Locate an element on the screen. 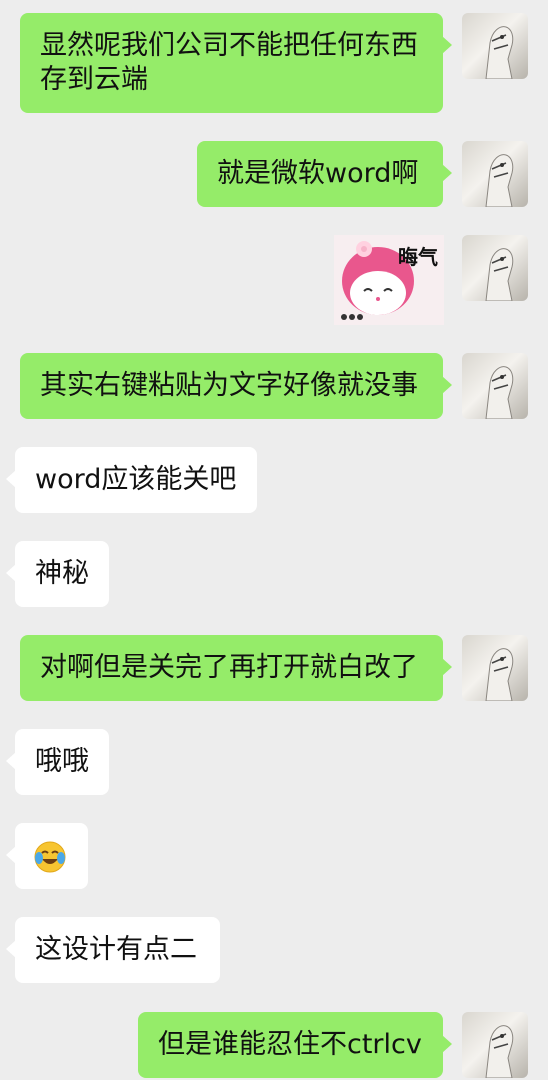 This screenshot has height=1080, width=548. message-bubble: 其实右键粘贴为文字好像就没事 is located at coordinates (236, 386).